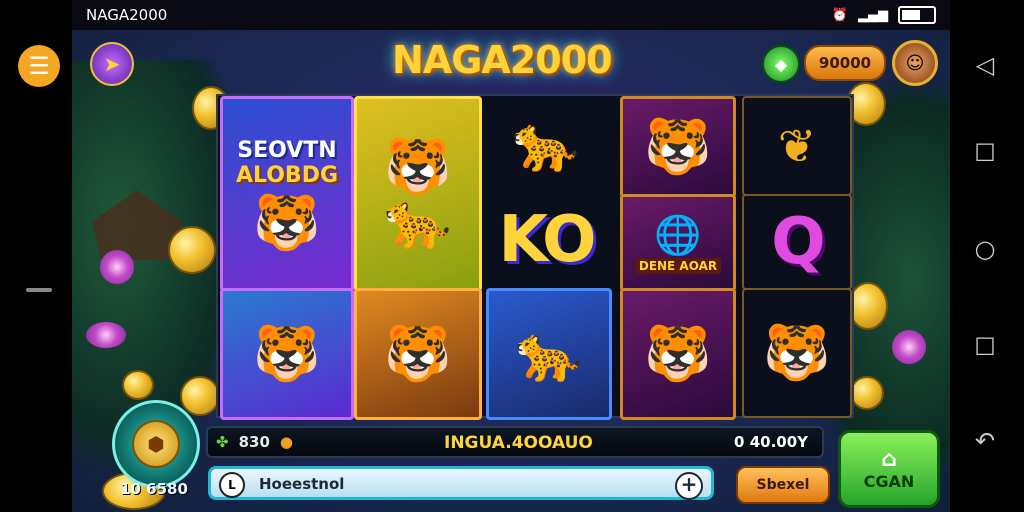 Image resolution: width=1024 pixels, height=512 pixels. Describe the element at coordinates (889, 459) in the screenshot. I see `home-cash-icon: ⌂` at that location.